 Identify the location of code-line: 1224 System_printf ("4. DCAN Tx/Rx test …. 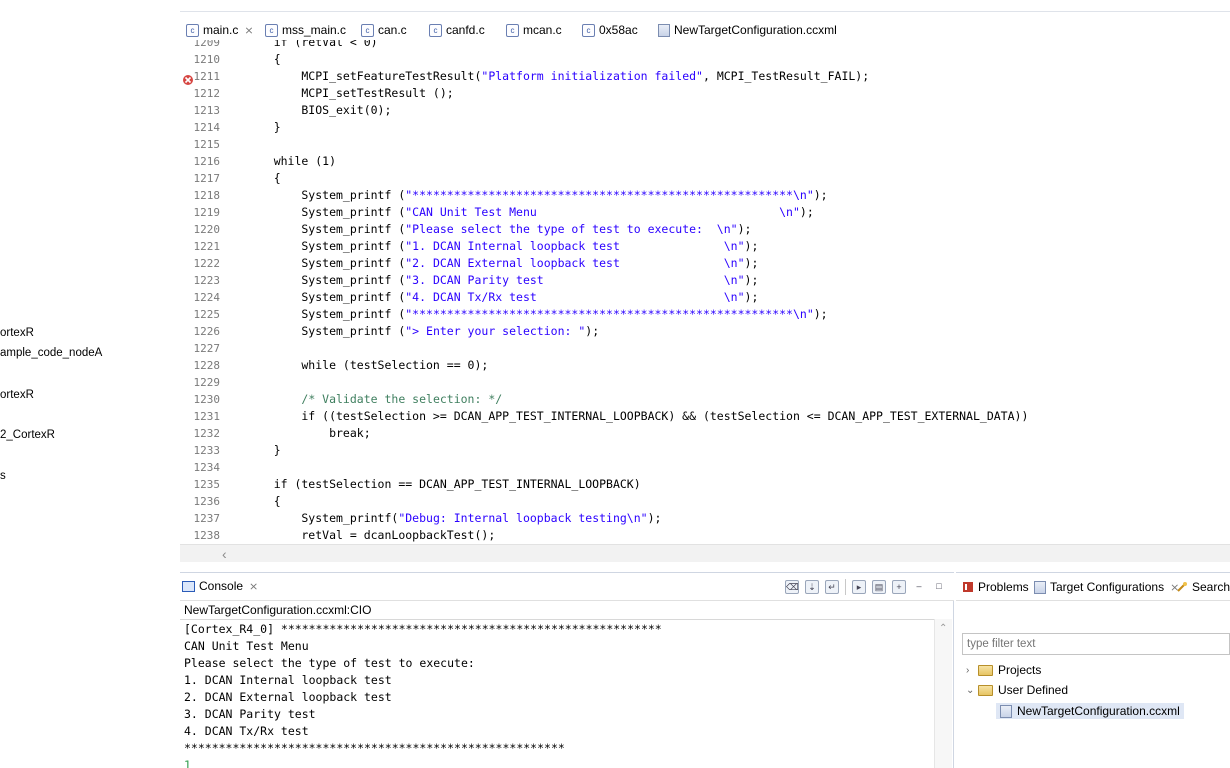
(705, 297).